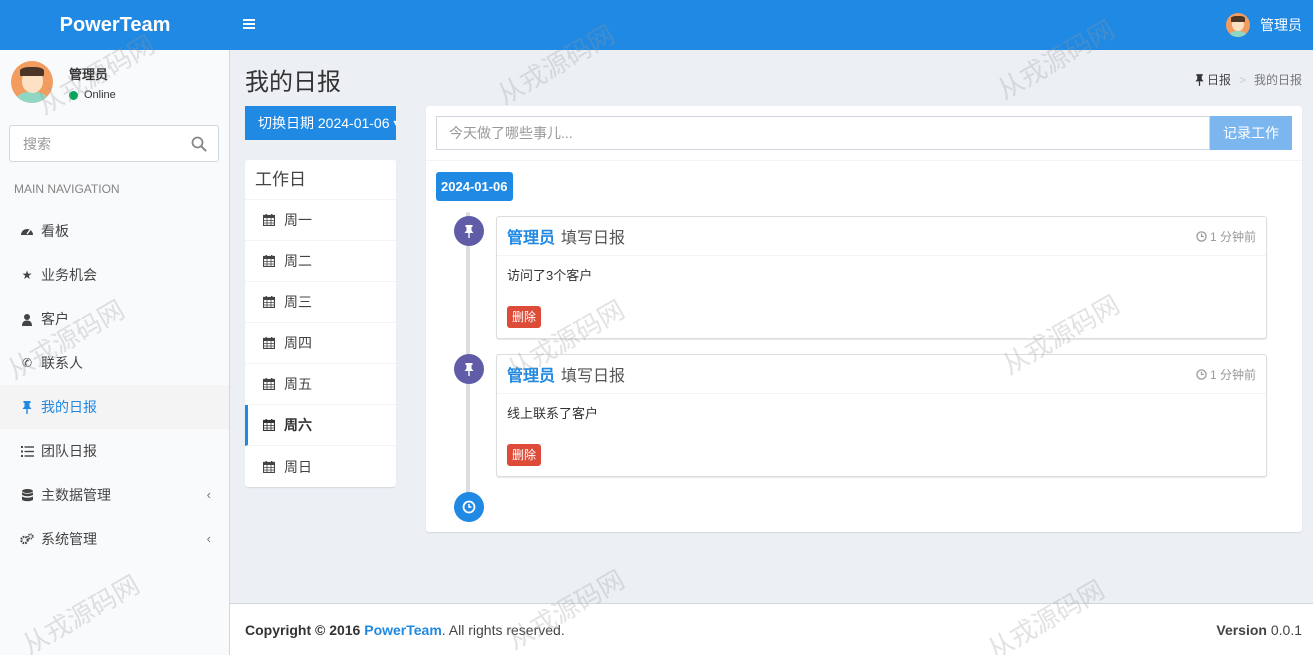 Image resolution: width=1313 pixels, height=655 pixels. Describe the element at coordinates (115, 25) in the screenshot. I see `app-logo: PowerTeam` at that location.